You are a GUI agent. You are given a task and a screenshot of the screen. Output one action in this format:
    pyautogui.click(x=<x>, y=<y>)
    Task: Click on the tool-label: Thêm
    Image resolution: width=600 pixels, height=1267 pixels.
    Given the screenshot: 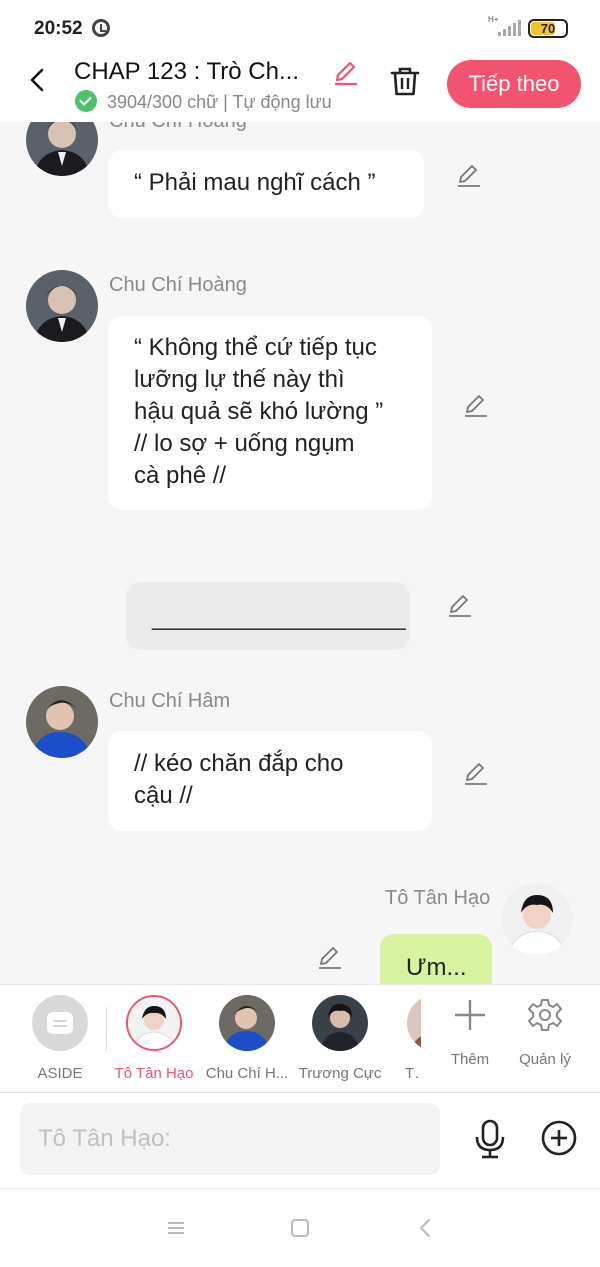 What is the action you would take?
    pyautogui.click(x=470, y=1059)
    